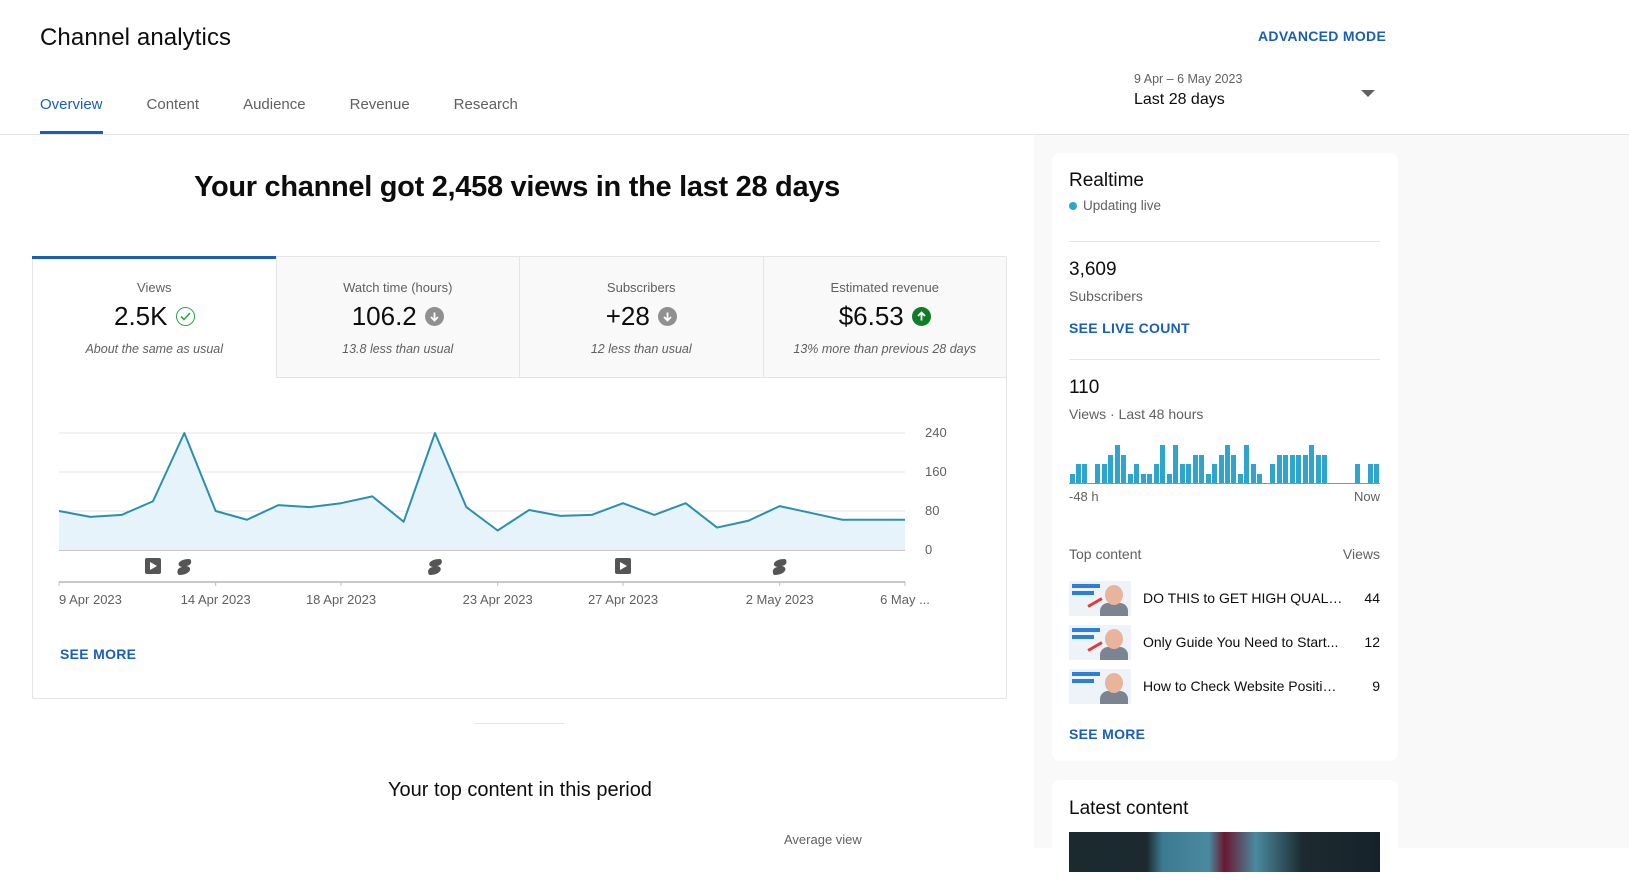  I want to click on caret-down-icon, so click(1368, 93).